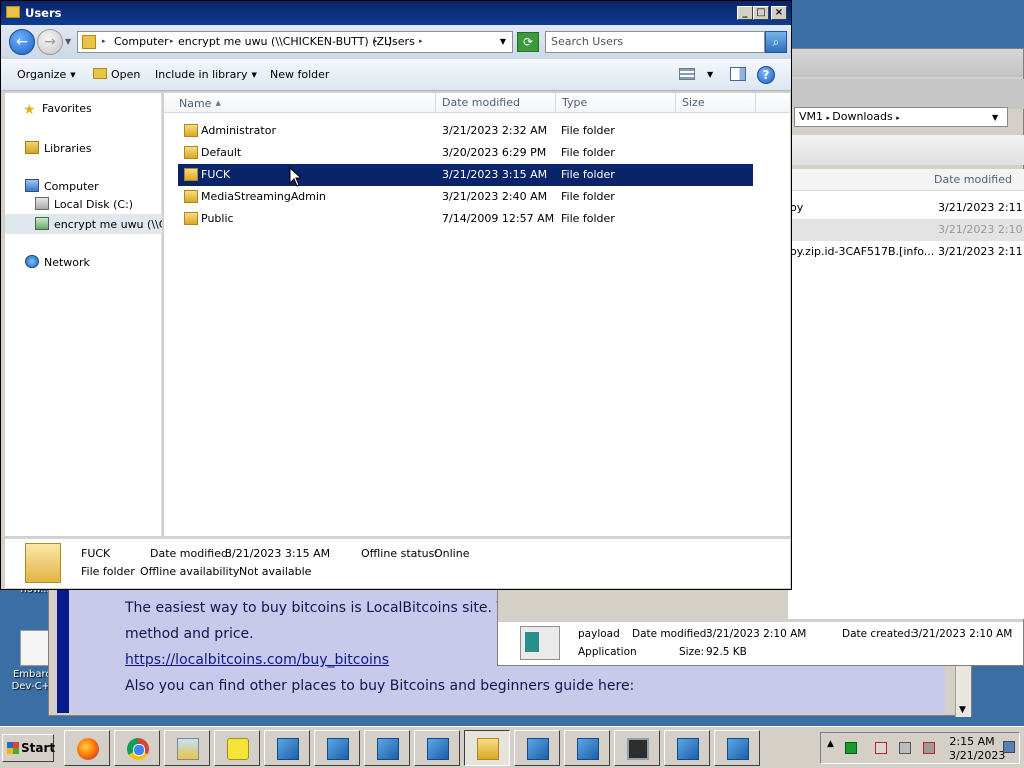  I want to click on search-input: Search Users, so click(655, 42).